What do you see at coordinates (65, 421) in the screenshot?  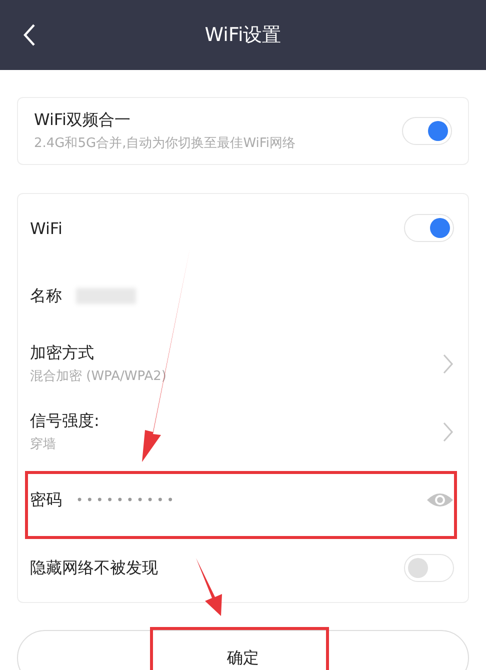 I see `setting-label: 信号强度:` at bounding box center [65, 421].